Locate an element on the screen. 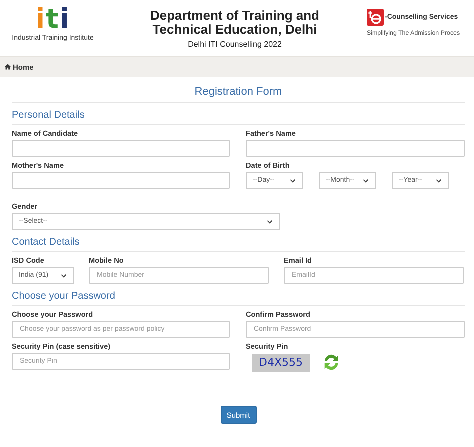  form-title: Registration Form is located at coordinates (238, 90).